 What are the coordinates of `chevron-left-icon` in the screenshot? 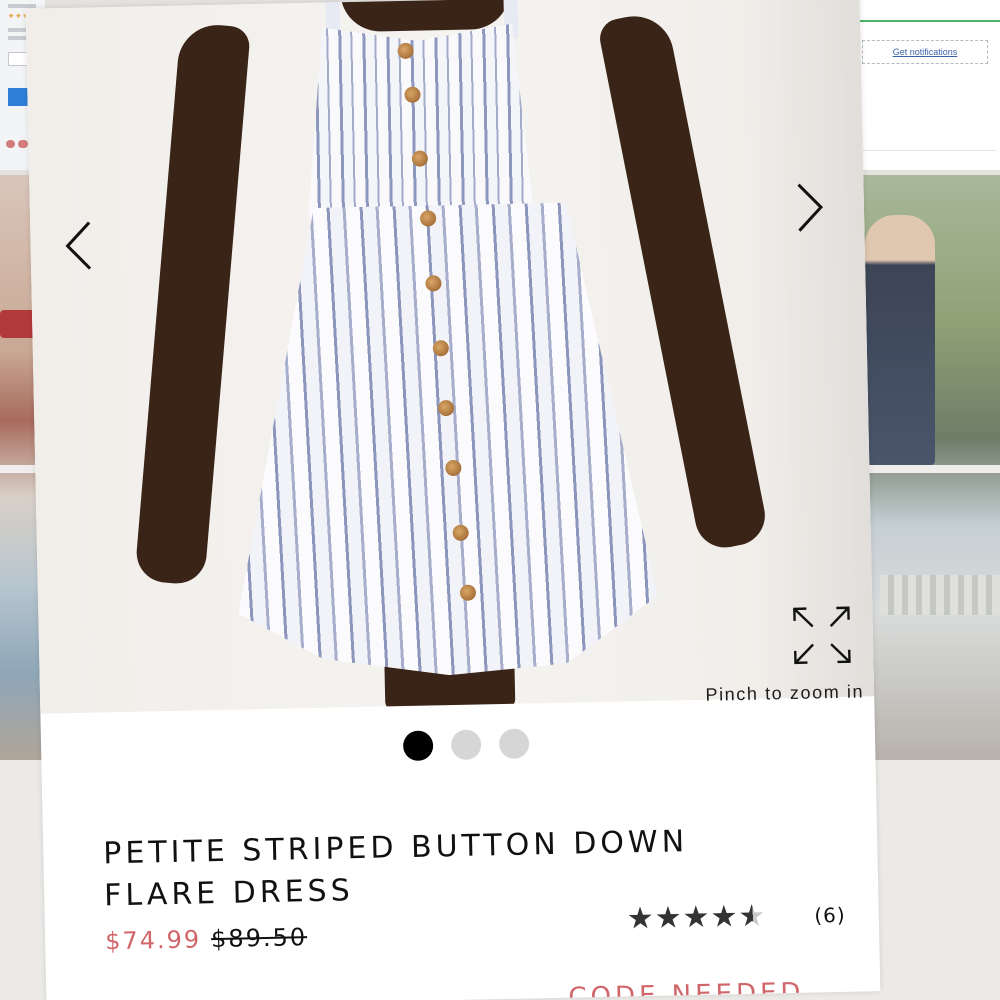 It's located at (78, 245).